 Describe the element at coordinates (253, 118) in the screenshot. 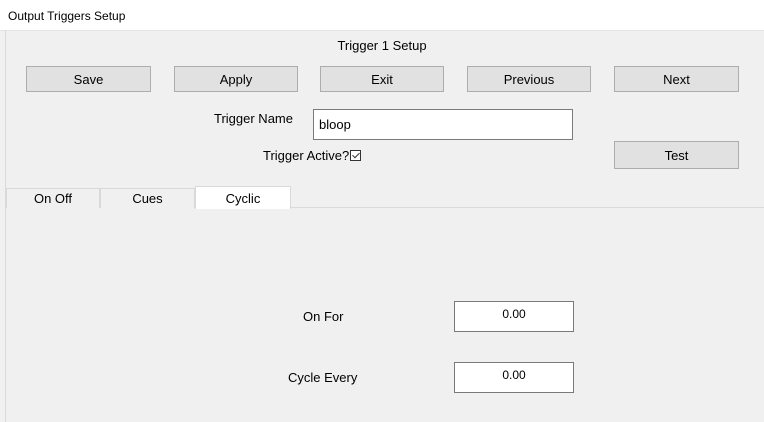

I see `trigger-name-label: Trigger Name` at that location.